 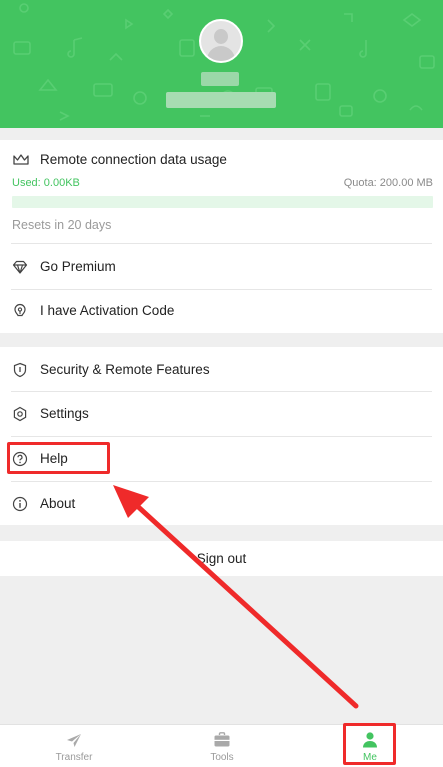 What do you see at coordinates (64, 413) in the screenshot?
I see `menu-item-label: Settings` at bounding box center [64, 413].